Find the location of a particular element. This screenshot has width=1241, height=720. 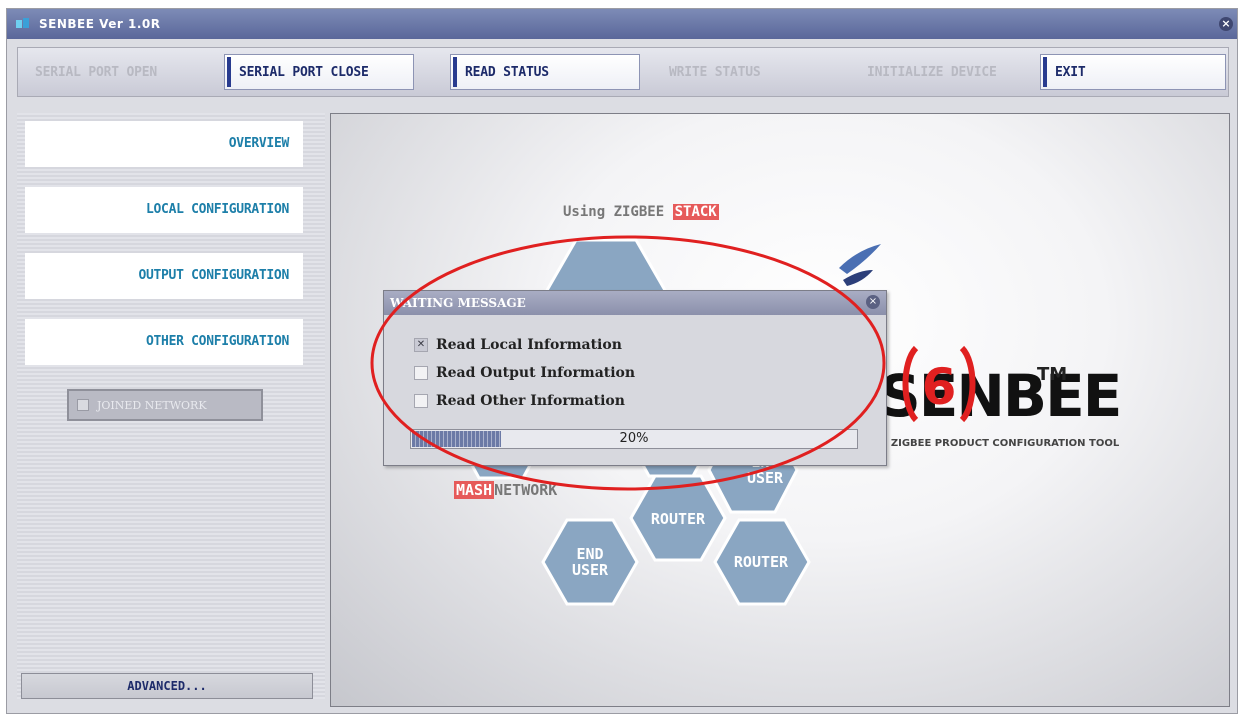

checked-checkbox-icon: ✕ is located at coordinates (421, 345).